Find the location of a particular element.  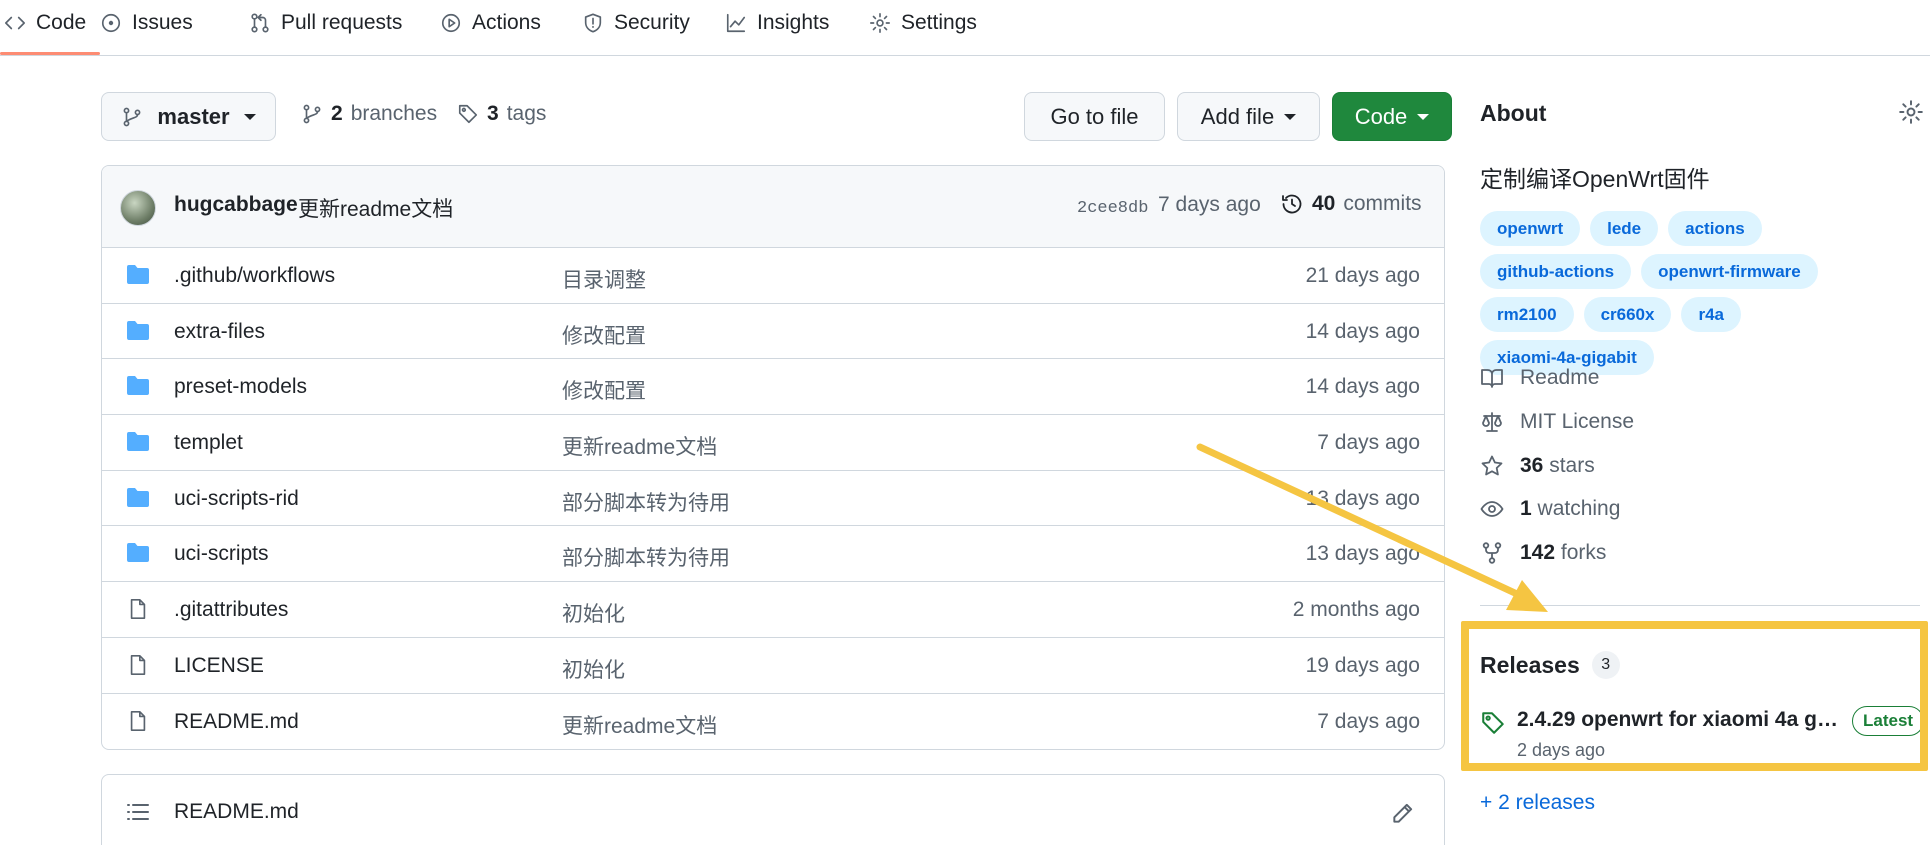

code-button-label: Code is located at coordinates (1381, 116).